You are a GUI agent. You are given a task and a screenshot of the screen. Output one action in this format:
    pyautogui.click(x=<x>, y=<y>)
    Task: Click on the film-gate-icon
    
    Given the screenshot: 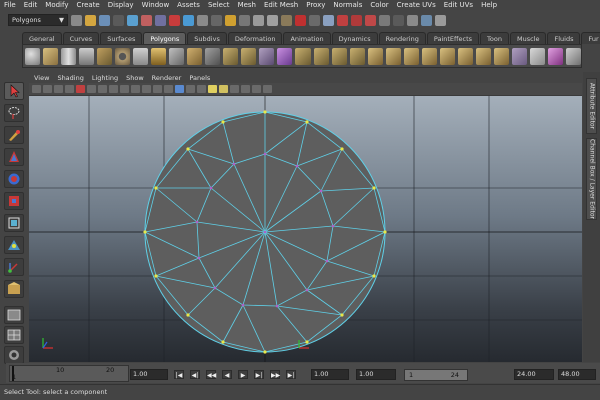 What is the action you would take?
    pyautogui.click(x=102, y=89)
    